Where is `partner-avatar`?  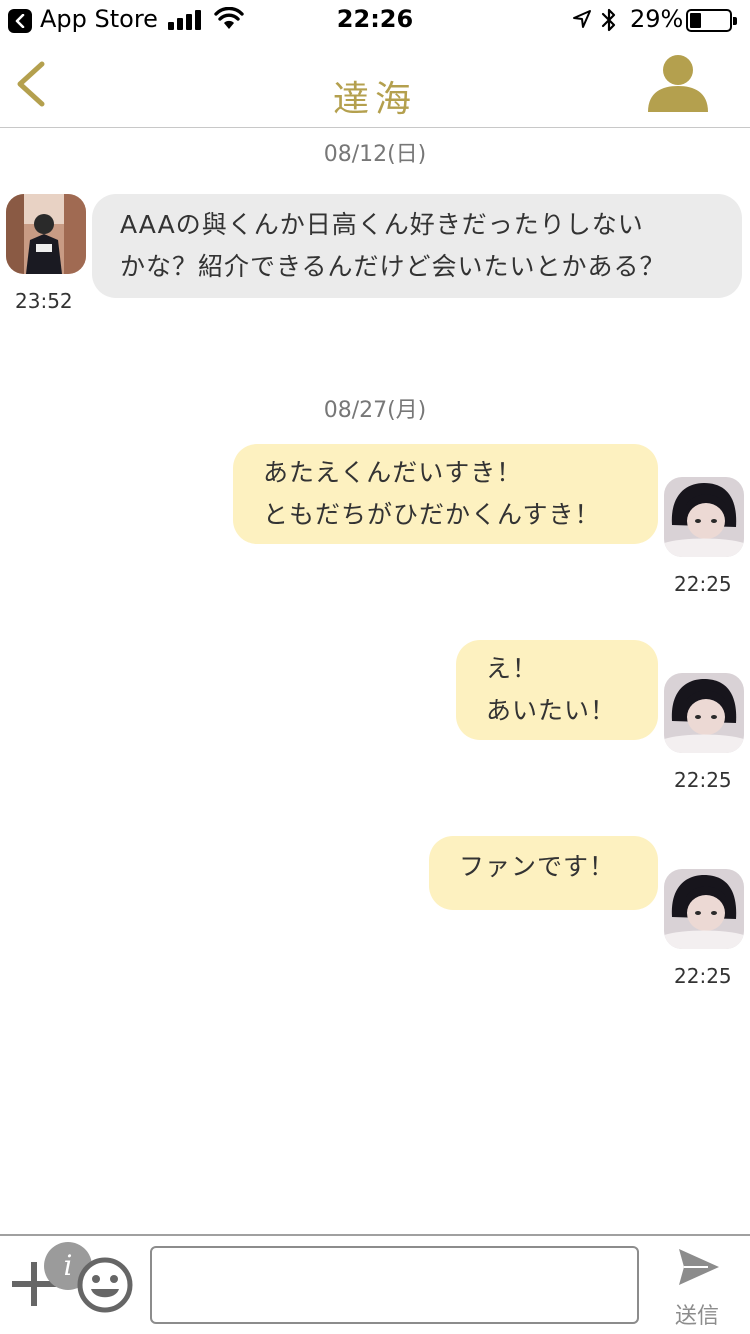 partner-avatar is located at coordinates (46, 234).